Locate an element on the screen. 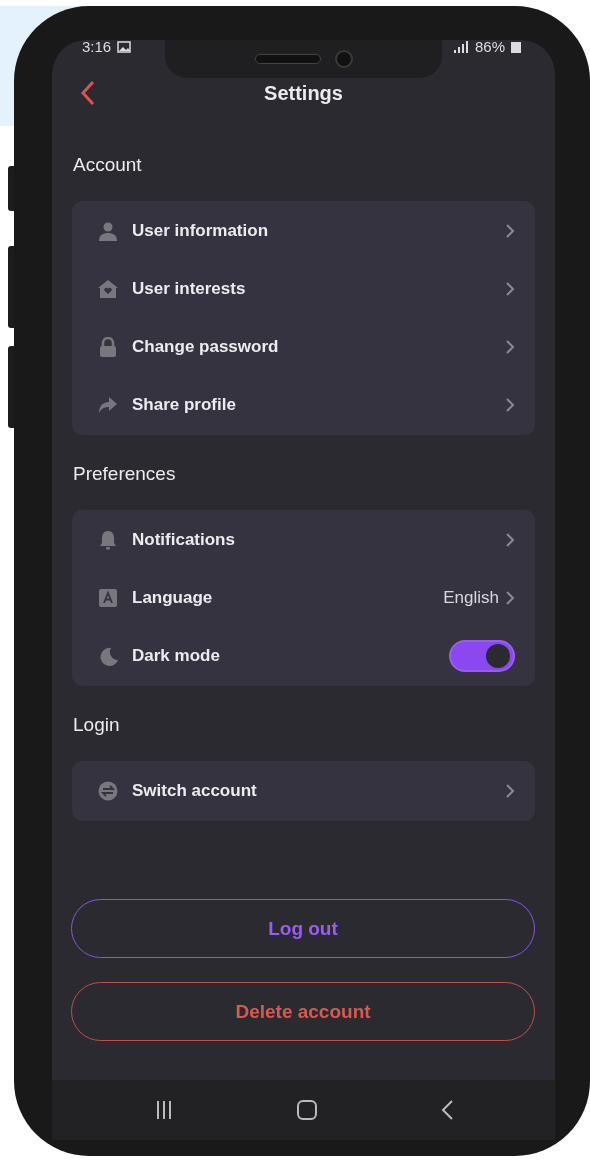  row-label: Share profile is located at coordinates (184, 405).